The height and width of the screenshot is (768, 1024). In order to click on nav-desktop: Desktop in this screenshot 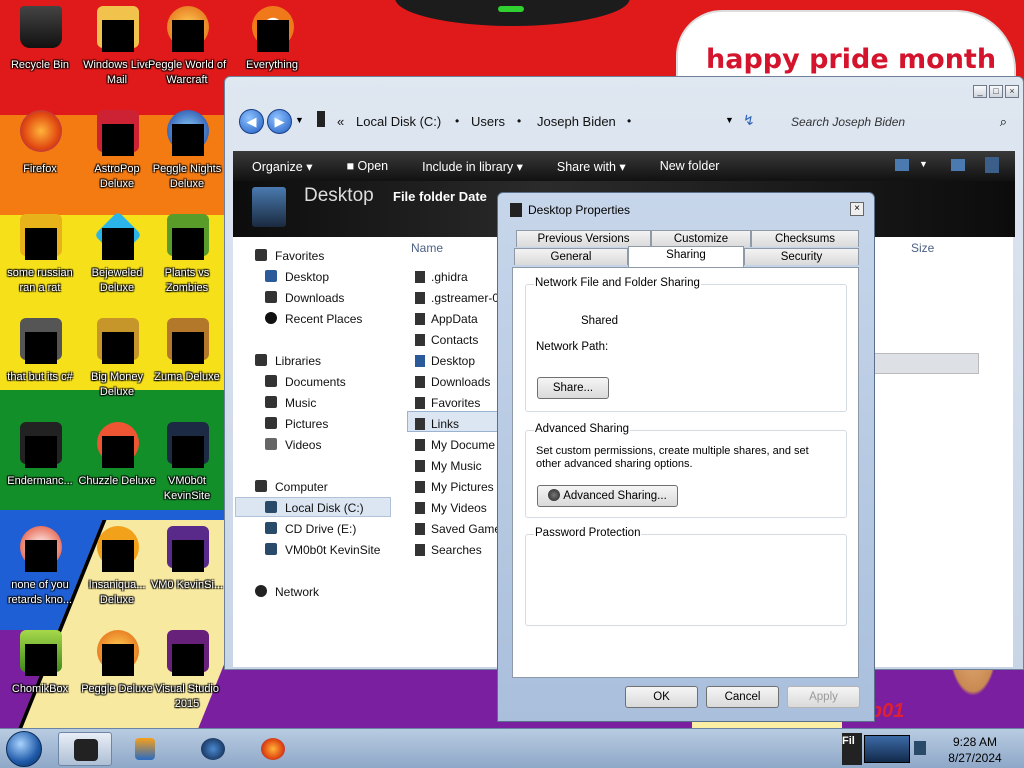, I will do `click(307, 277)`.